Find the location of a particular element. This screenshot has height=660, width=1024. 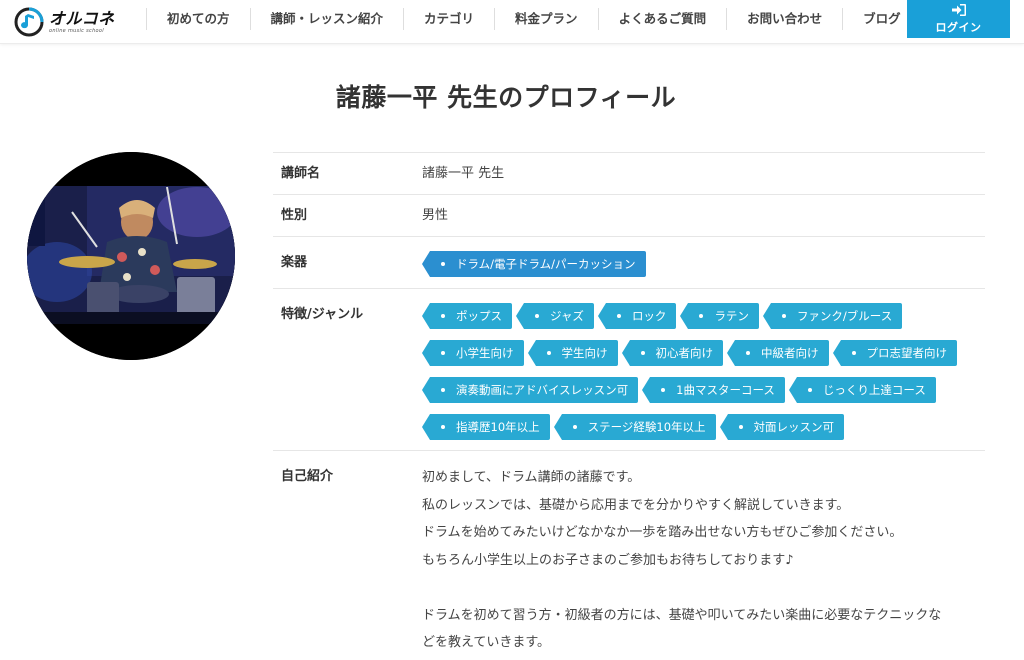

genre-tag: ステージ経験10年以上 is located at coordinates (634, 427).